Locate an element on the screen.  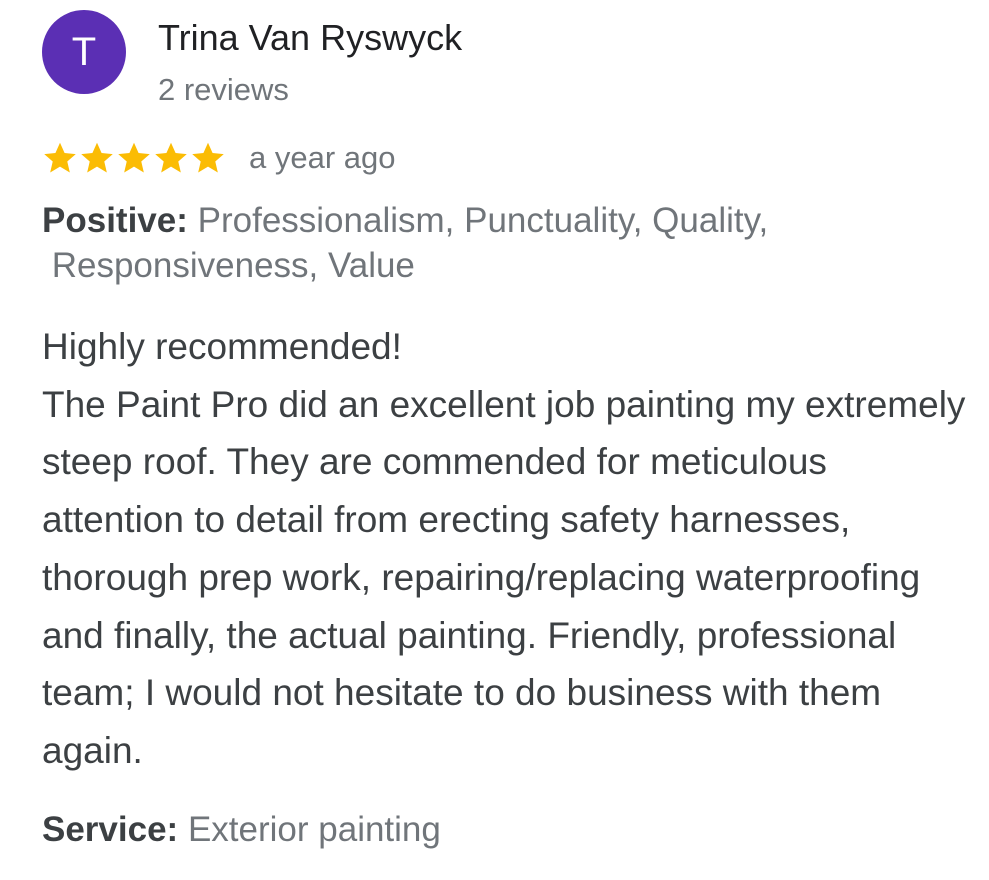
rating-row: a year ago is located at coordinates (219, 158).